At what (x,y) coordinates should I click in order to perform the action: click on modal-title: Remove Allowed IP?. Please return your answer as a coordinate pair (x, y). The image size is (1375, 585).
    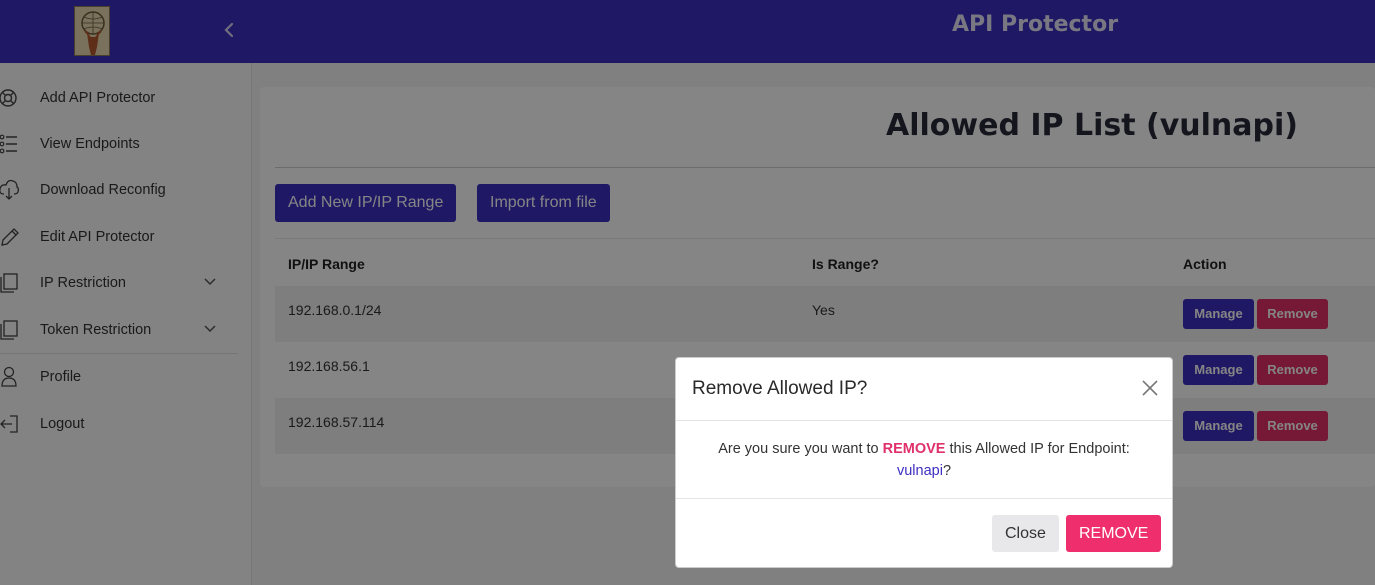
    Looking at the image, I should click on (780, 388).